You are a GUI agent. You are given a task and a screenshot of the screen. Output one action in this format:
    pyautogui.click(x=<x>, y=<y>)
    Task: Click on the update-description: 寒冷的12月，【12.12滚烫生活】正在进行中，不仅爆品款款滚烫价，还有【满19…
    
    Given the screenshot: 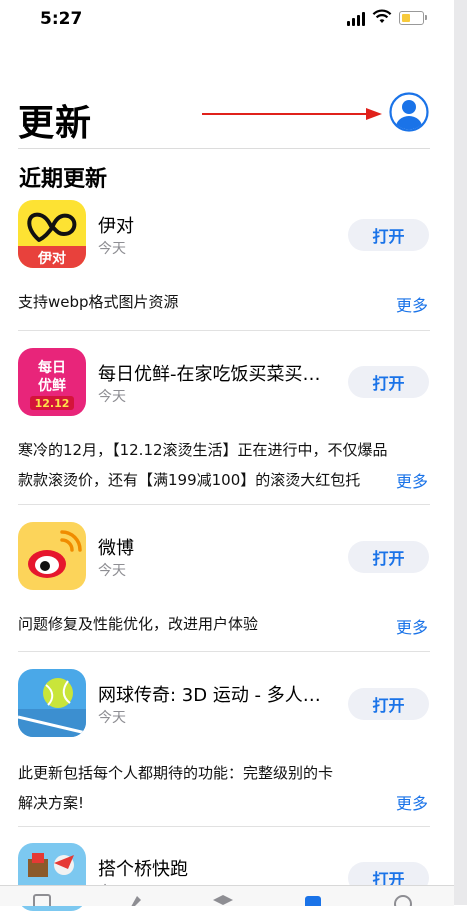 What is the action you would take?
    pyautogui.click(x=203, y=465)
    